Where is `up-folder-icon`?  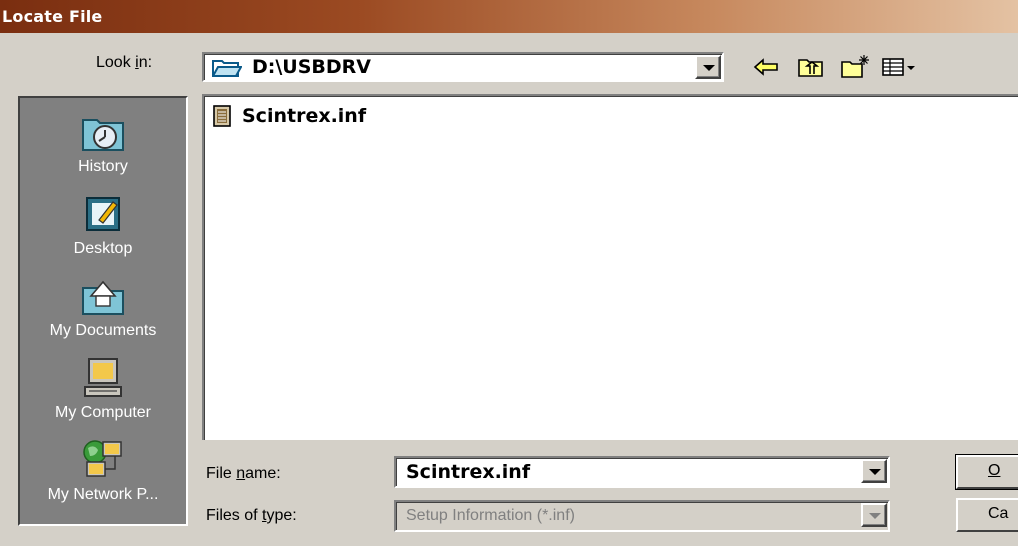
up-folder-icon is located at coordinates (811, 67).